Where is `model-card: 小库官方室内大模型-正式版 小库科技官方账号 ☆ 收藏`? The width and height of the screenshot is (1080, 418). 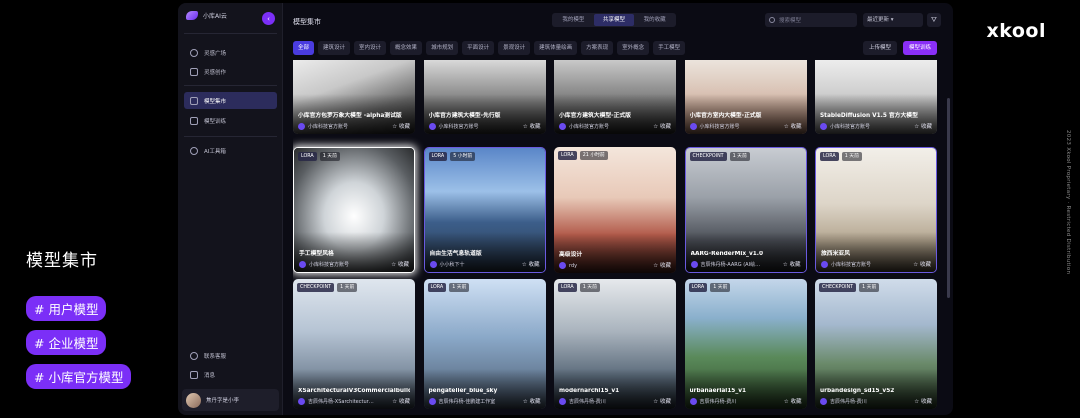 model-card: 小库官方室内大模型-正式版 小库科技官方账号 ☆ 收藏 is located at coordinates (745, 97).